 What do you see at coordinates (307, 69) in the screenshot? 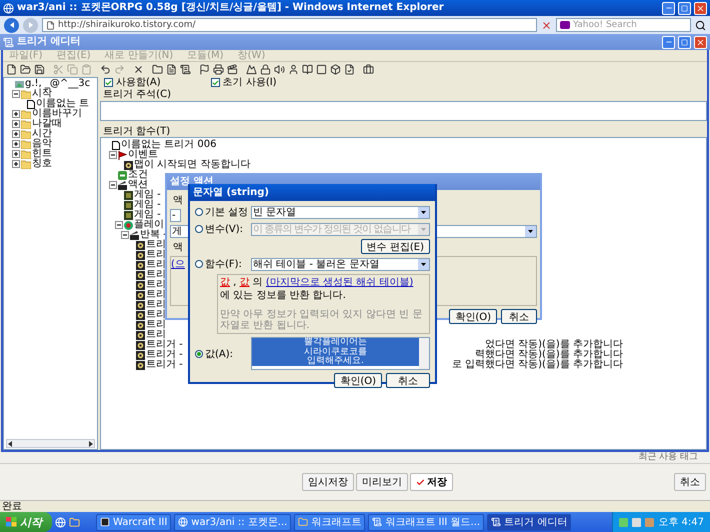
I see `book-icon` at bounding box center [307, 69].